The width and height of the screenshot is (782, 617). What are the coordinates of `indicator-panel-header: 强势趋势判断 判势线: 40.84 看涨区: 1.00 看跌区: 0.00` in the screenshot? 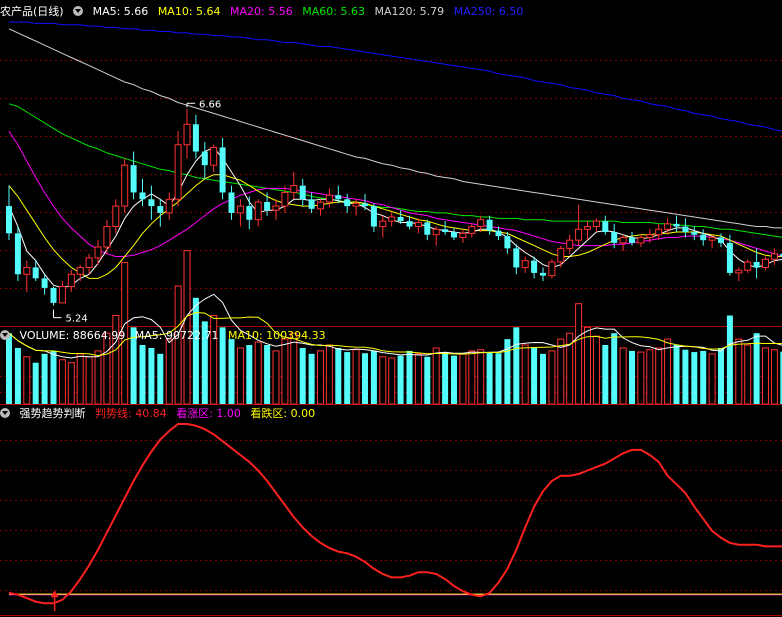 It's located at (160, 414).